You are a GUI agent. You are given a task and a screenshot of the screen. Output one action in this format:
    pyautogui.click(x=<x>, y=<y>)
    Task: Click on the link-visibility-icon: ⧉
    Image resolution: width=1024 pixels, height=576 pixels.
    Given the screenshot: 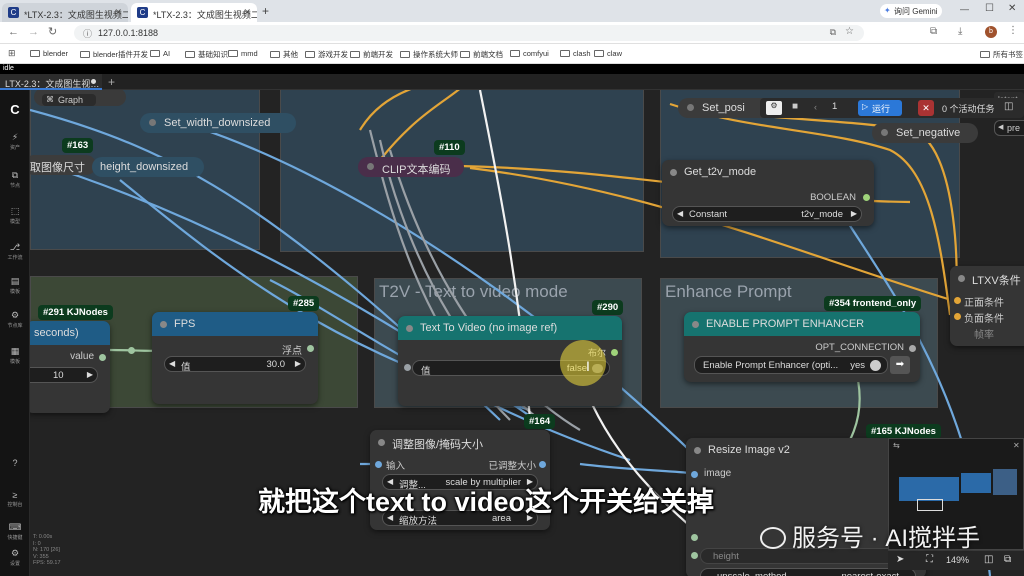 What is the action you would take?
    pyautogui.click(x=1007, y=559)
    